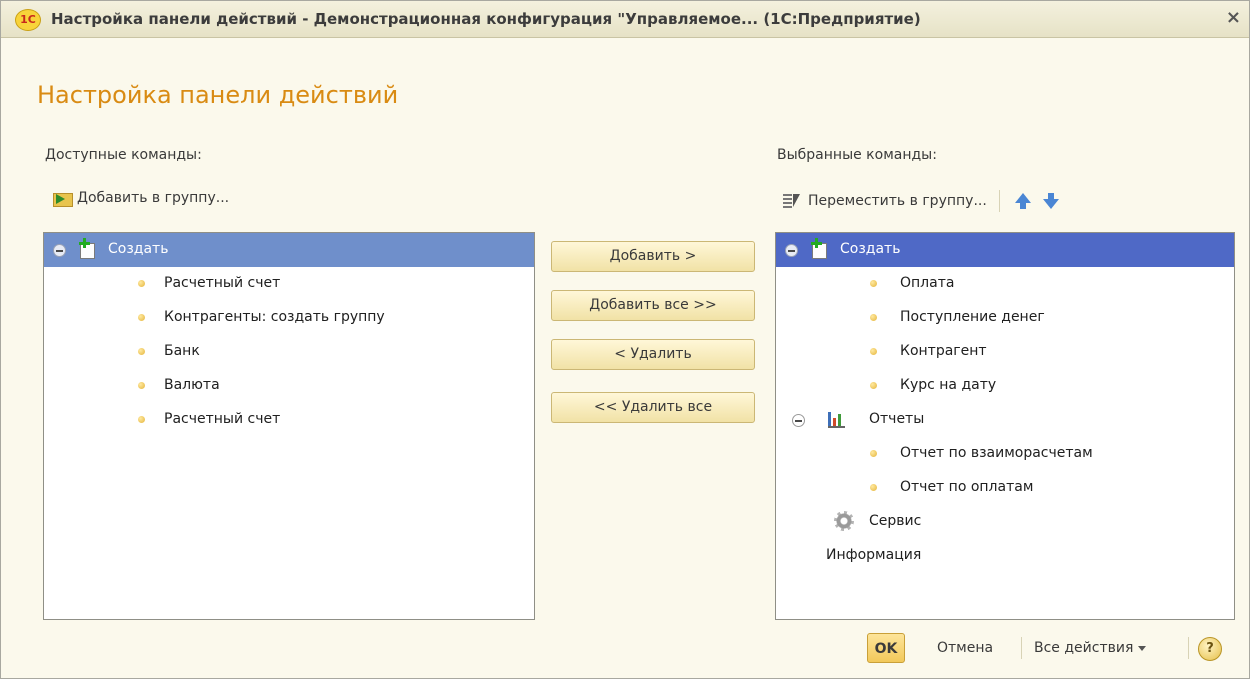 The image size is (1250, 679). I want to click on list-item-label: Поступление денег, so click(972, 317).